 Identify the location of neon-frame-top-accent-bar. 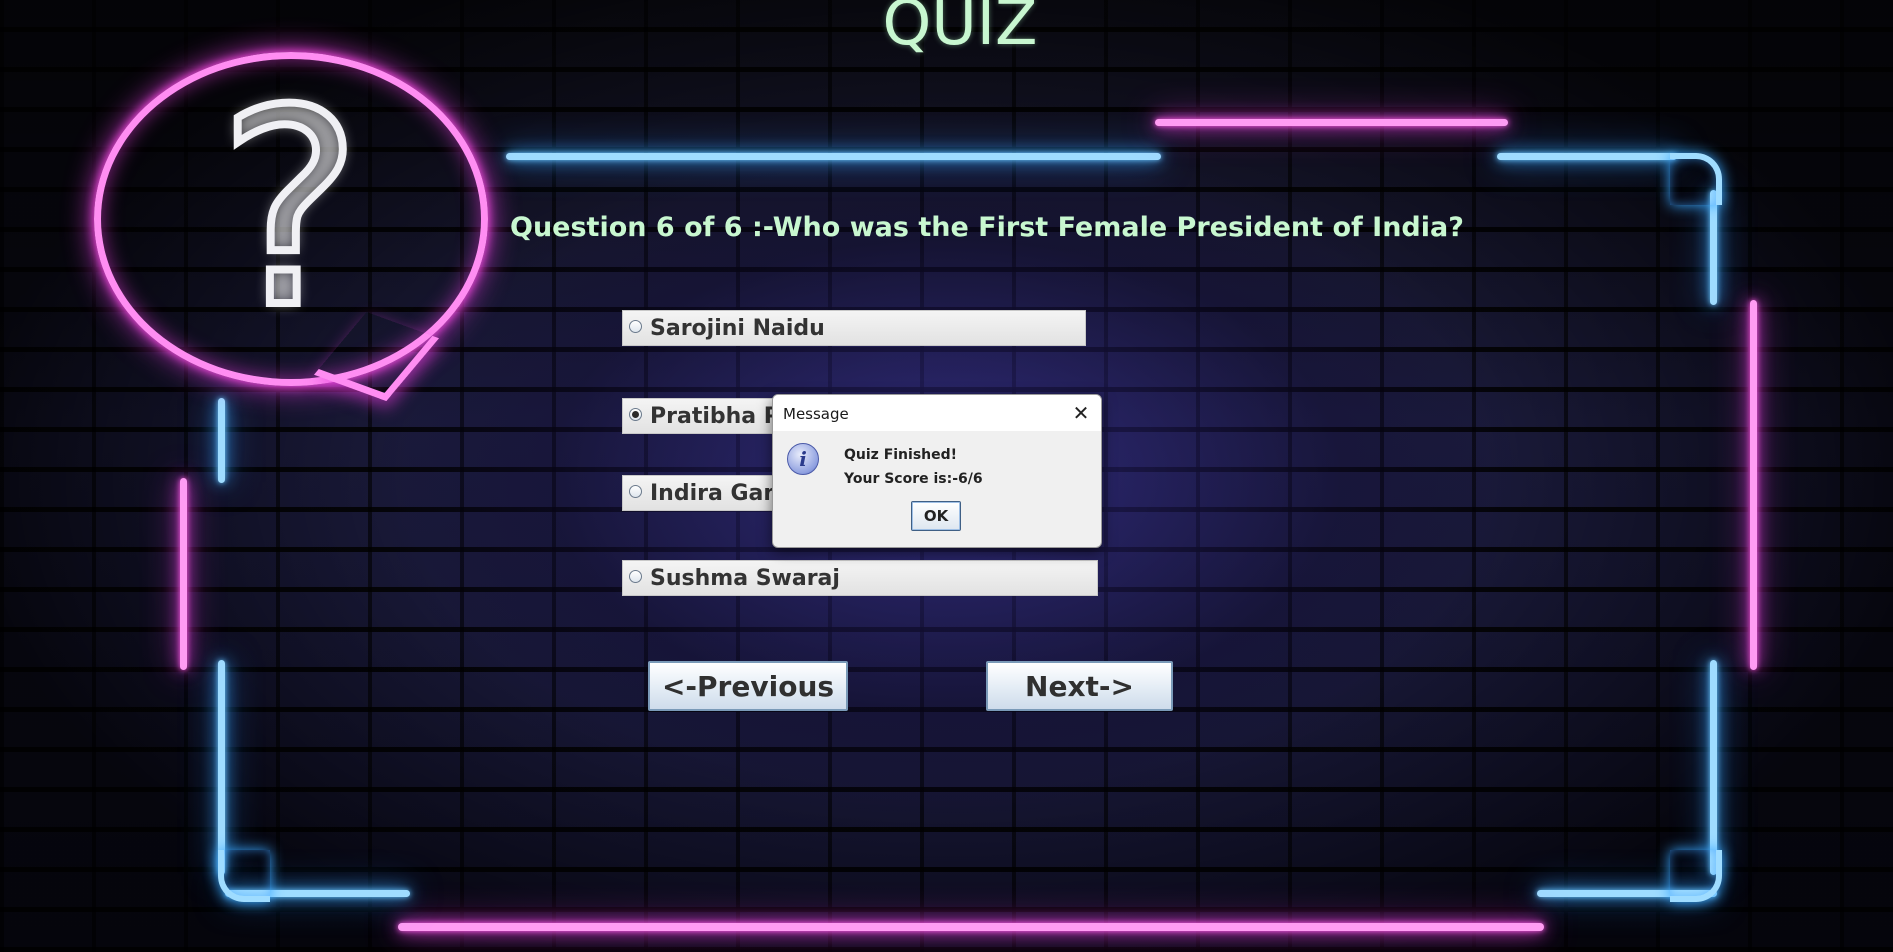
(1331, 122).